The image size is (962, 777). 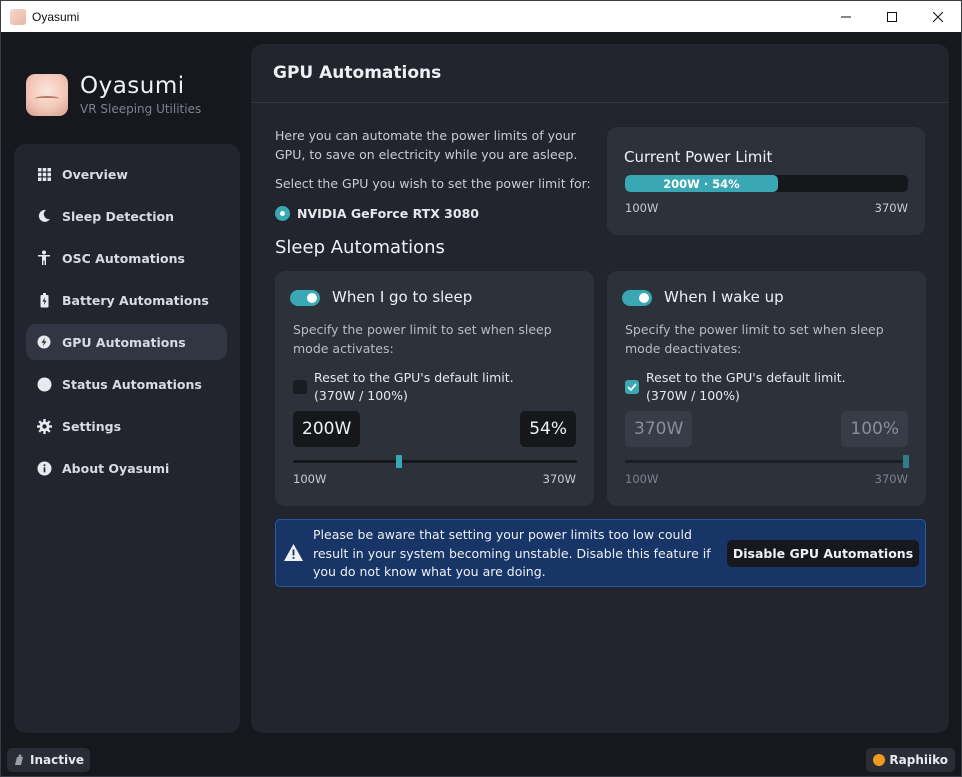 I want to click on brand: Oyasumi VR Sleeping Utilities, so click(x=113, y=94).